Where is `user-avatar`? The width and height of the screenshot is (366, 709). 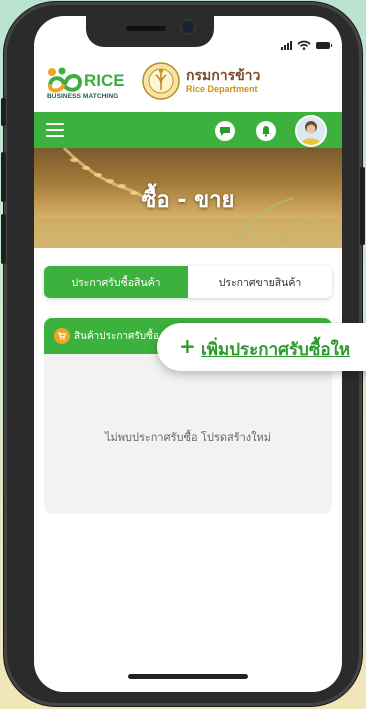 user-avatar is located at coordinates (311, 131).